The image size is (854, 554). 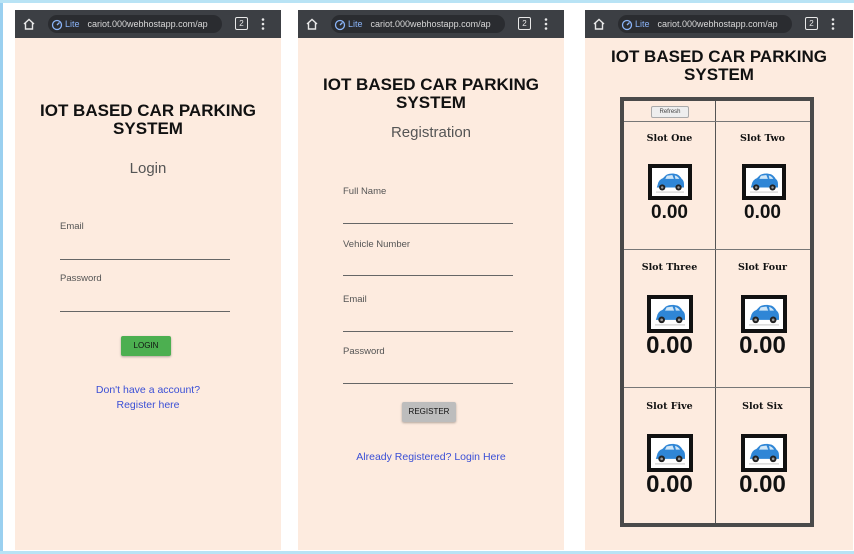 What do you see at coordinates (669, 212) in the screenshot?
I see `slot-one-value: 0.00` at bounding box center [669, 212].